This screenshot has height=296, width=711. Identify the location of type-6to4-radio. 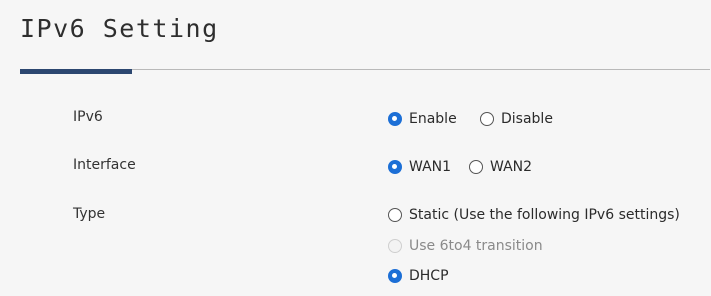
(395, 246).